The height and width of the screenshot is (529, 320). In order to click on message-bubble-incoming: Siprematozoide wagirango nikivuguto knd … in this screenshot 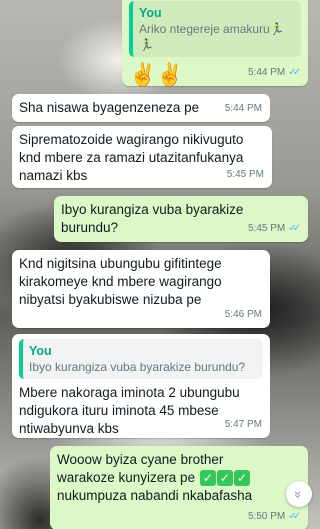, I will do `click(142, 157)`.